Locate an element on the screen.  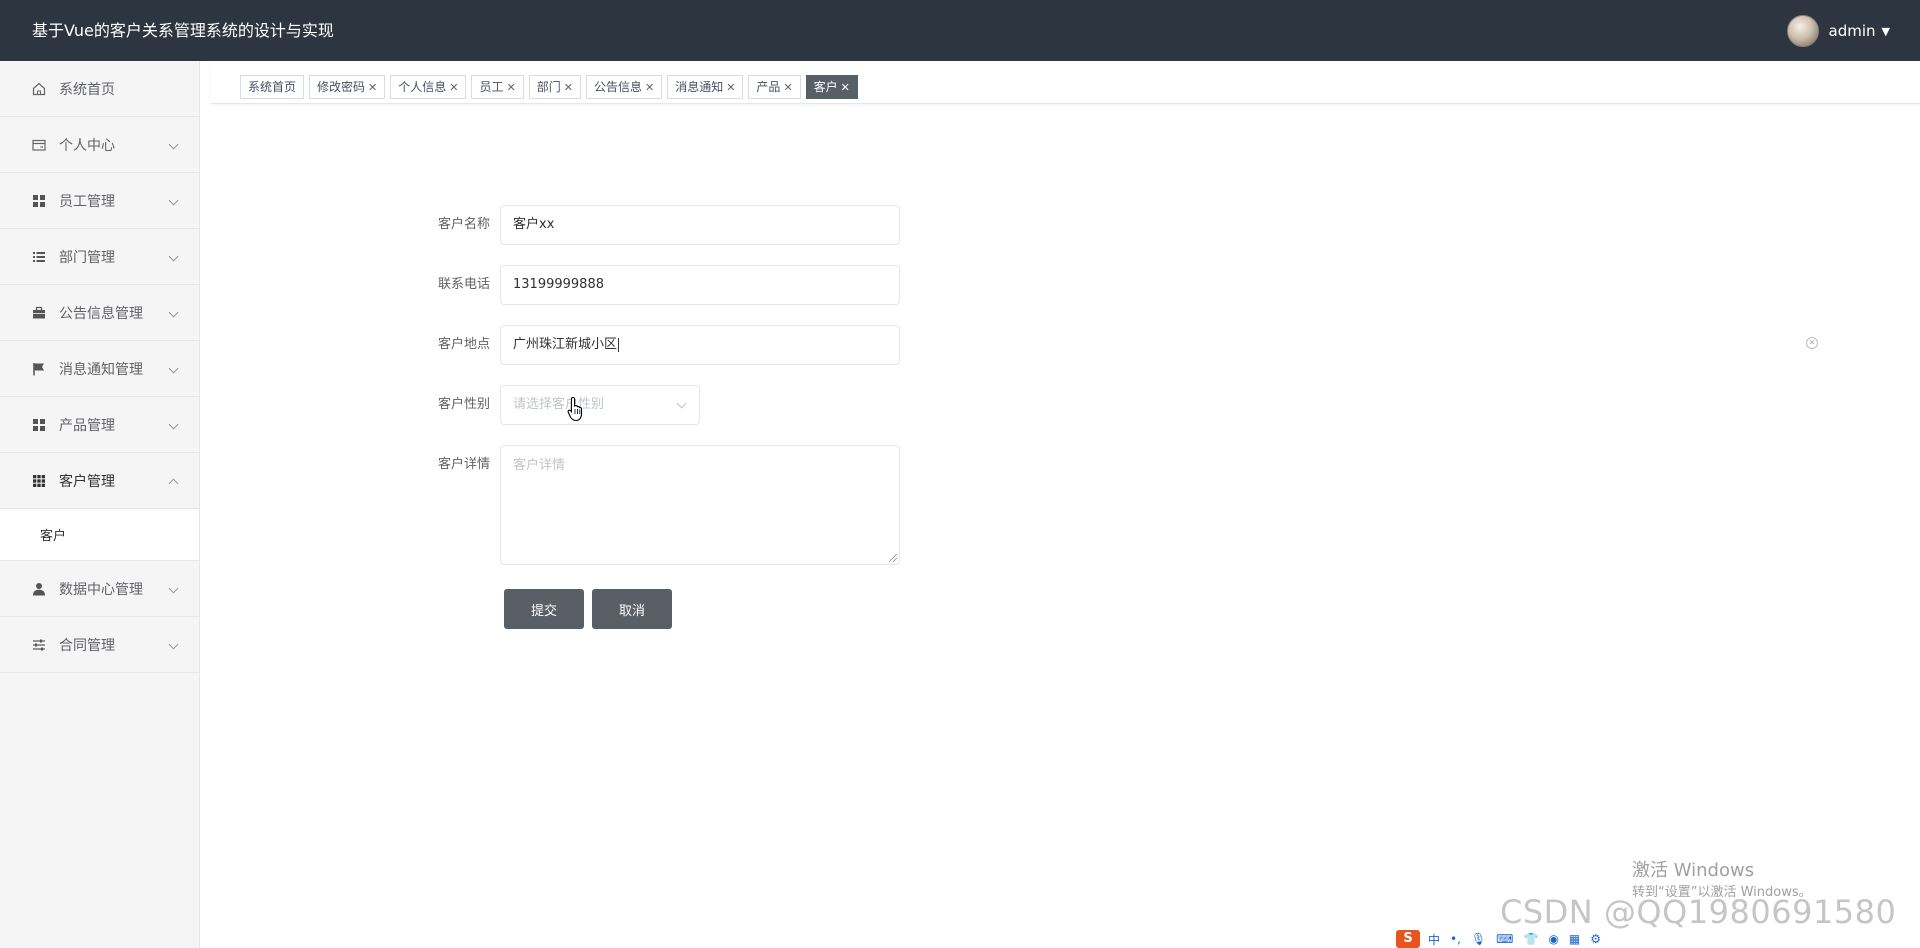
resize-handle-icon is located at coordinates (893, 558).